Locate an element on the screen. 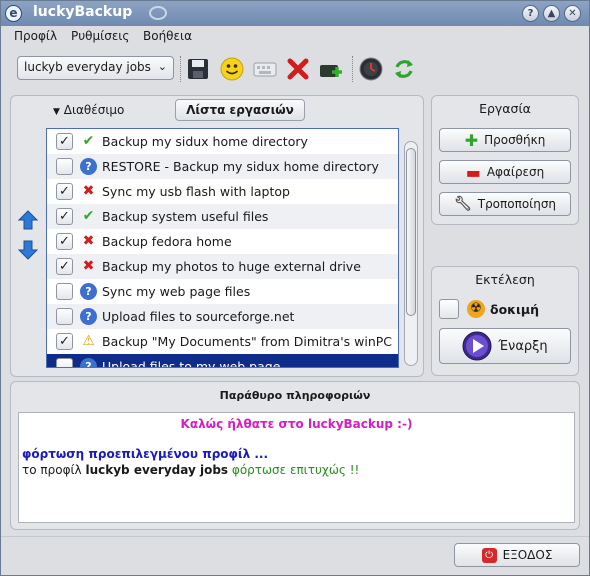 This screenshot has height=576, width=590. keyboard-button is located at coordinates (265, 69).